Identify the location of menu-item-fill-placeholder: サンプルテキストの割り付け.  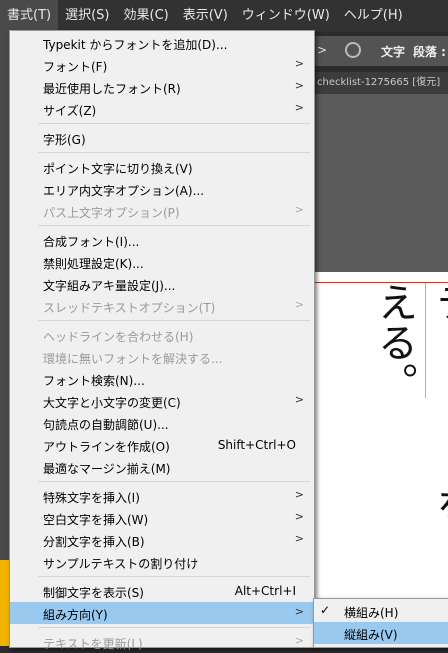
(162, 562).